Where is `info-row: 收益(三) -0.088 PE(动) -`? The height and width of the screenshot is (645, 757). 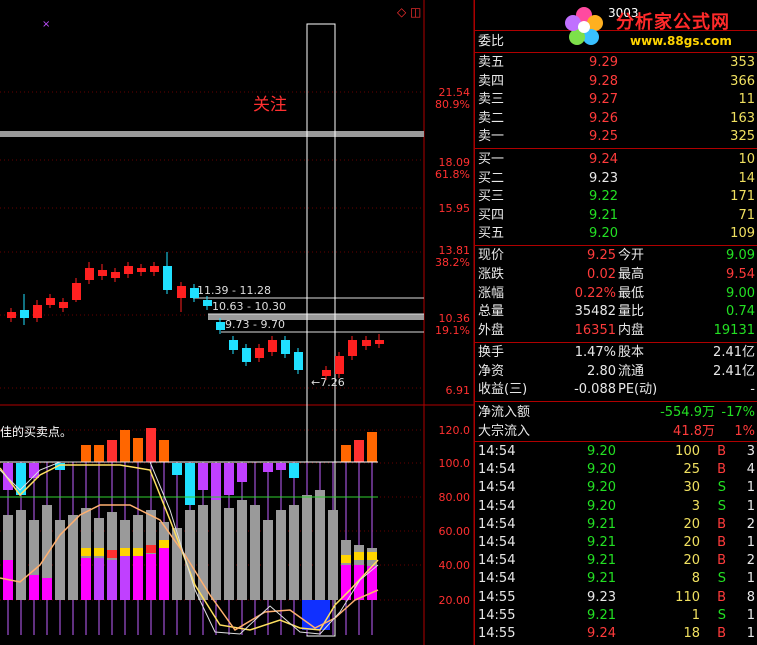 info-row: 收益(三) -0.088 PE(动) - is located at coordinates (616, 390).